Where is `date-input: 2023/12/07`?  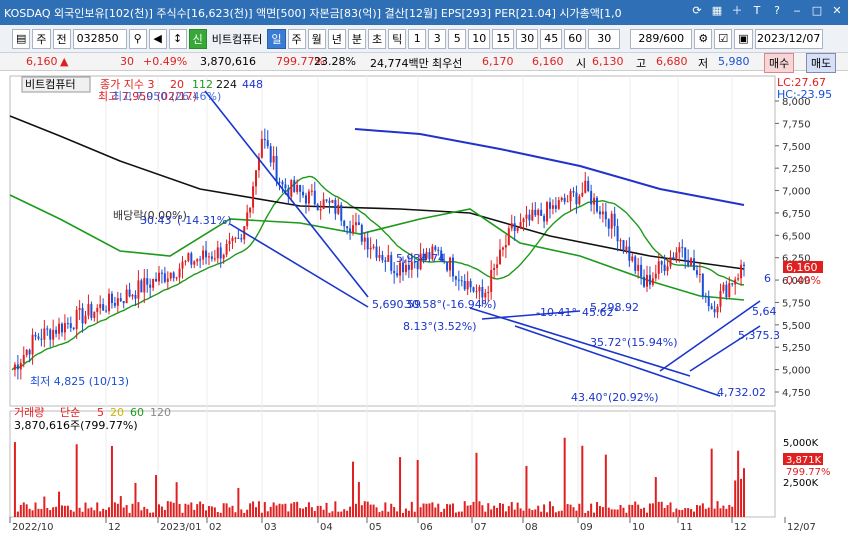 date-input: 2023/12/07 is located at coordinates (788, 38).